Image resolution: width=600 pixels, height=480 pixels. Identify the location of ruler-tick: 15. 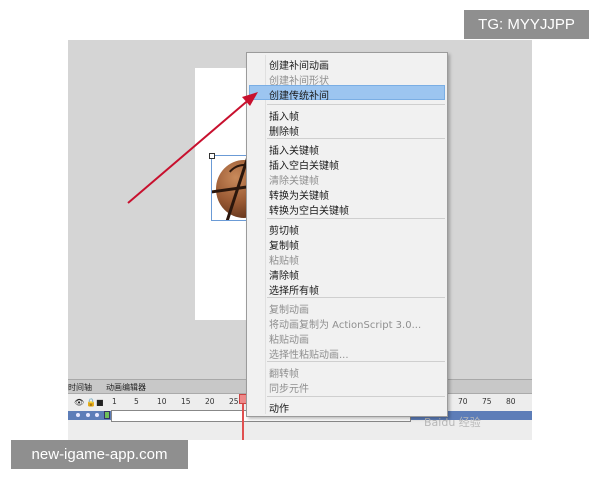
(186, 401).